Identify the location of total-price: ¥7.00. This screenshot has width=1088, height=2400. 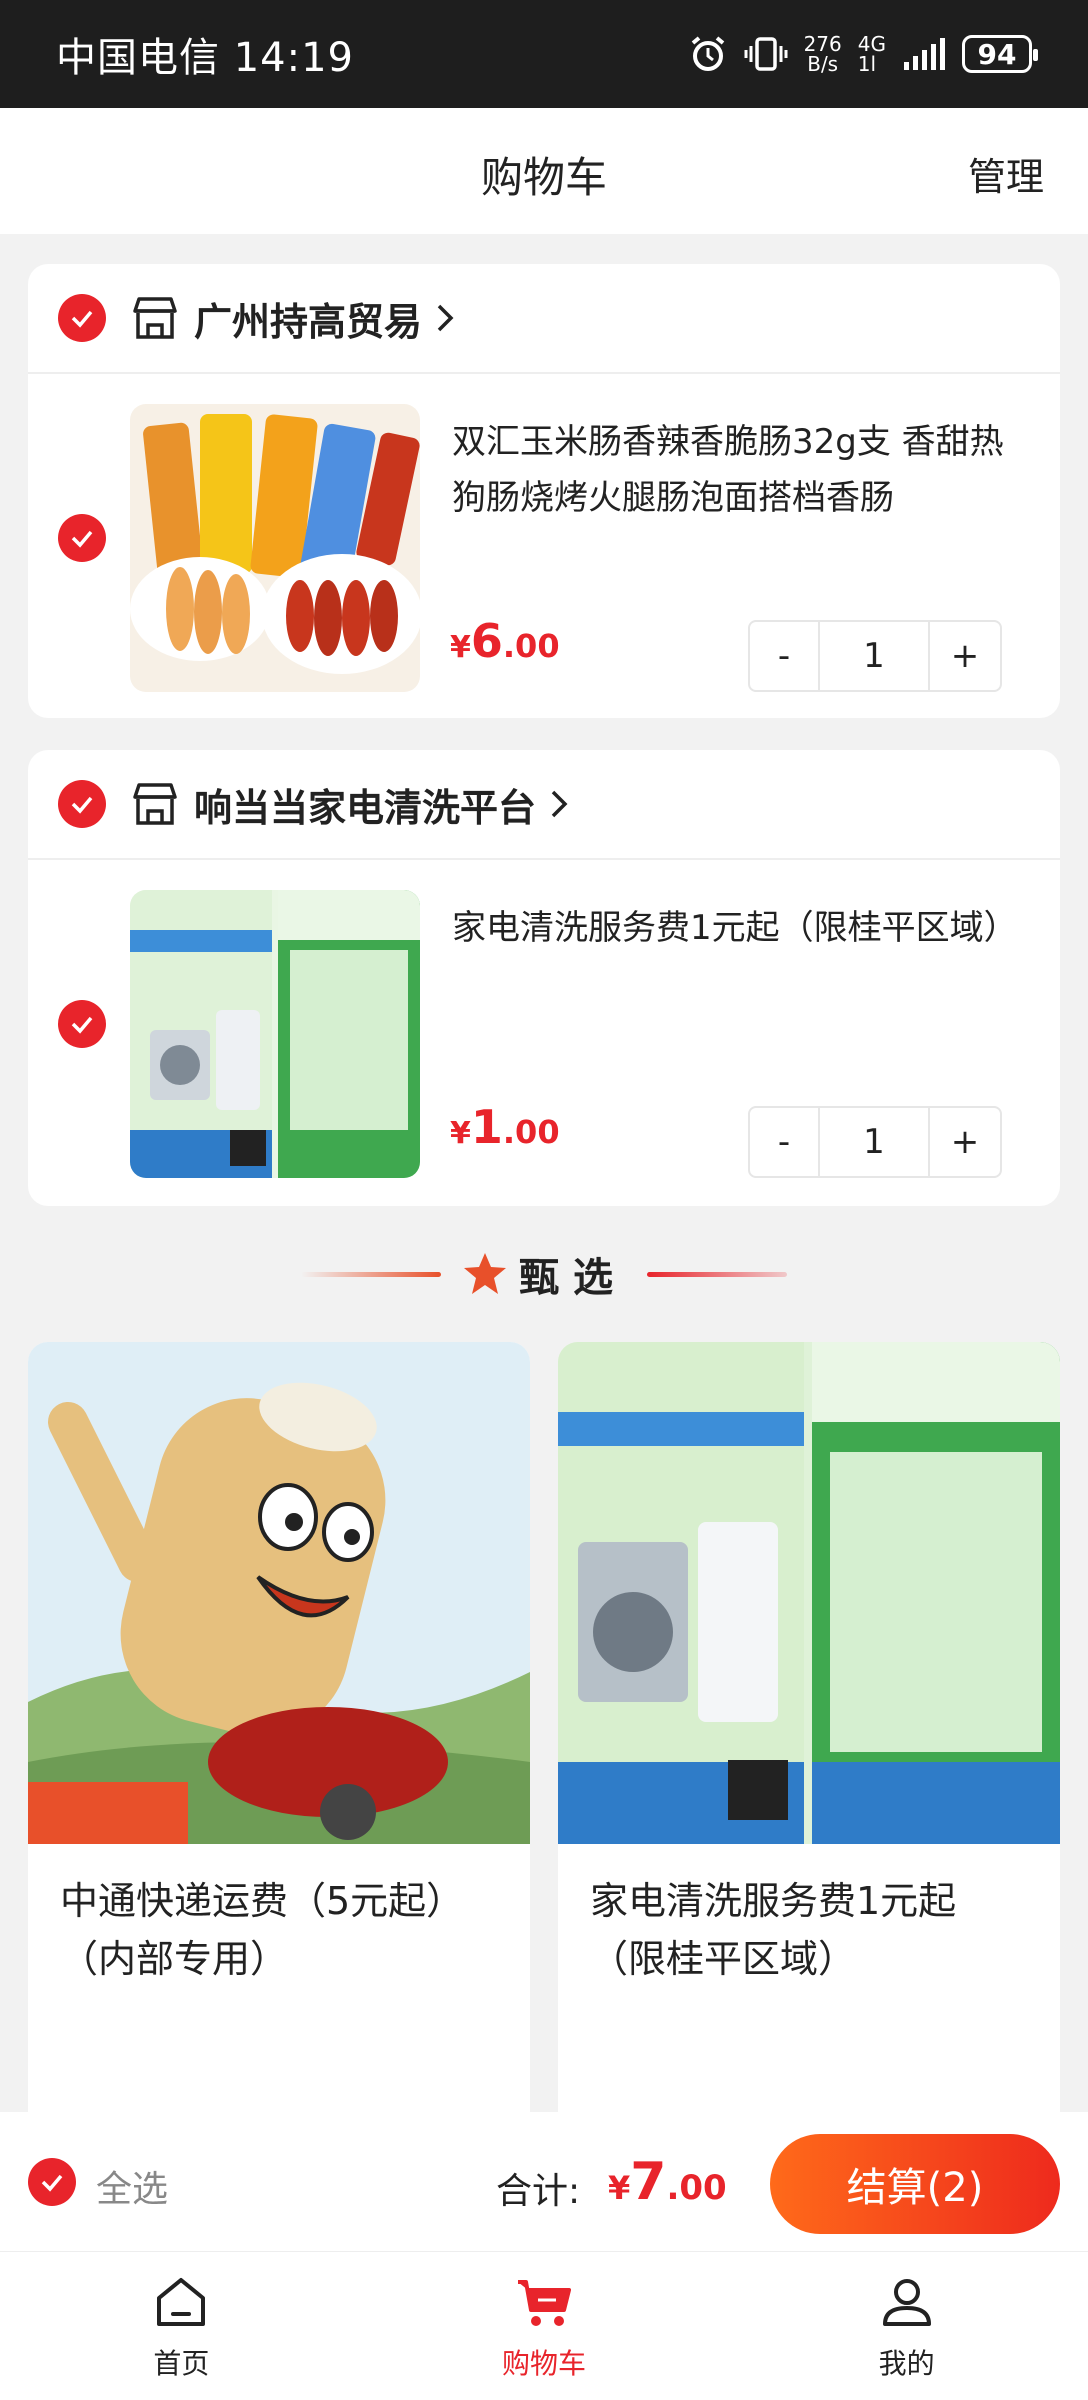
(667, 2182).